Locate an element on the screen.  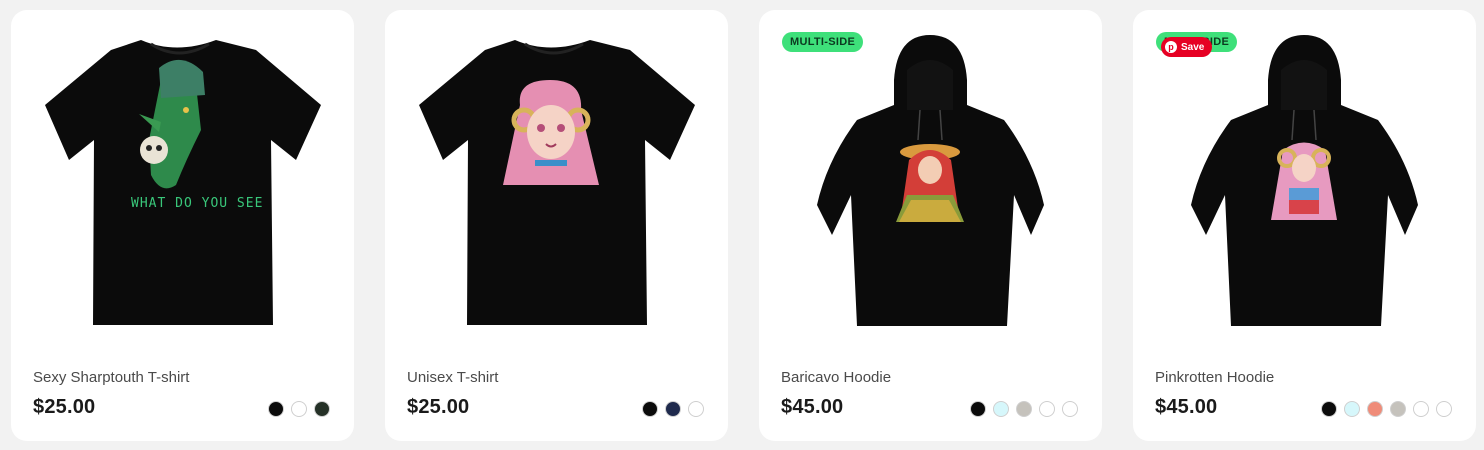
product-name: Pinkrotten Hoodie is located at coordinates (1214, 377).